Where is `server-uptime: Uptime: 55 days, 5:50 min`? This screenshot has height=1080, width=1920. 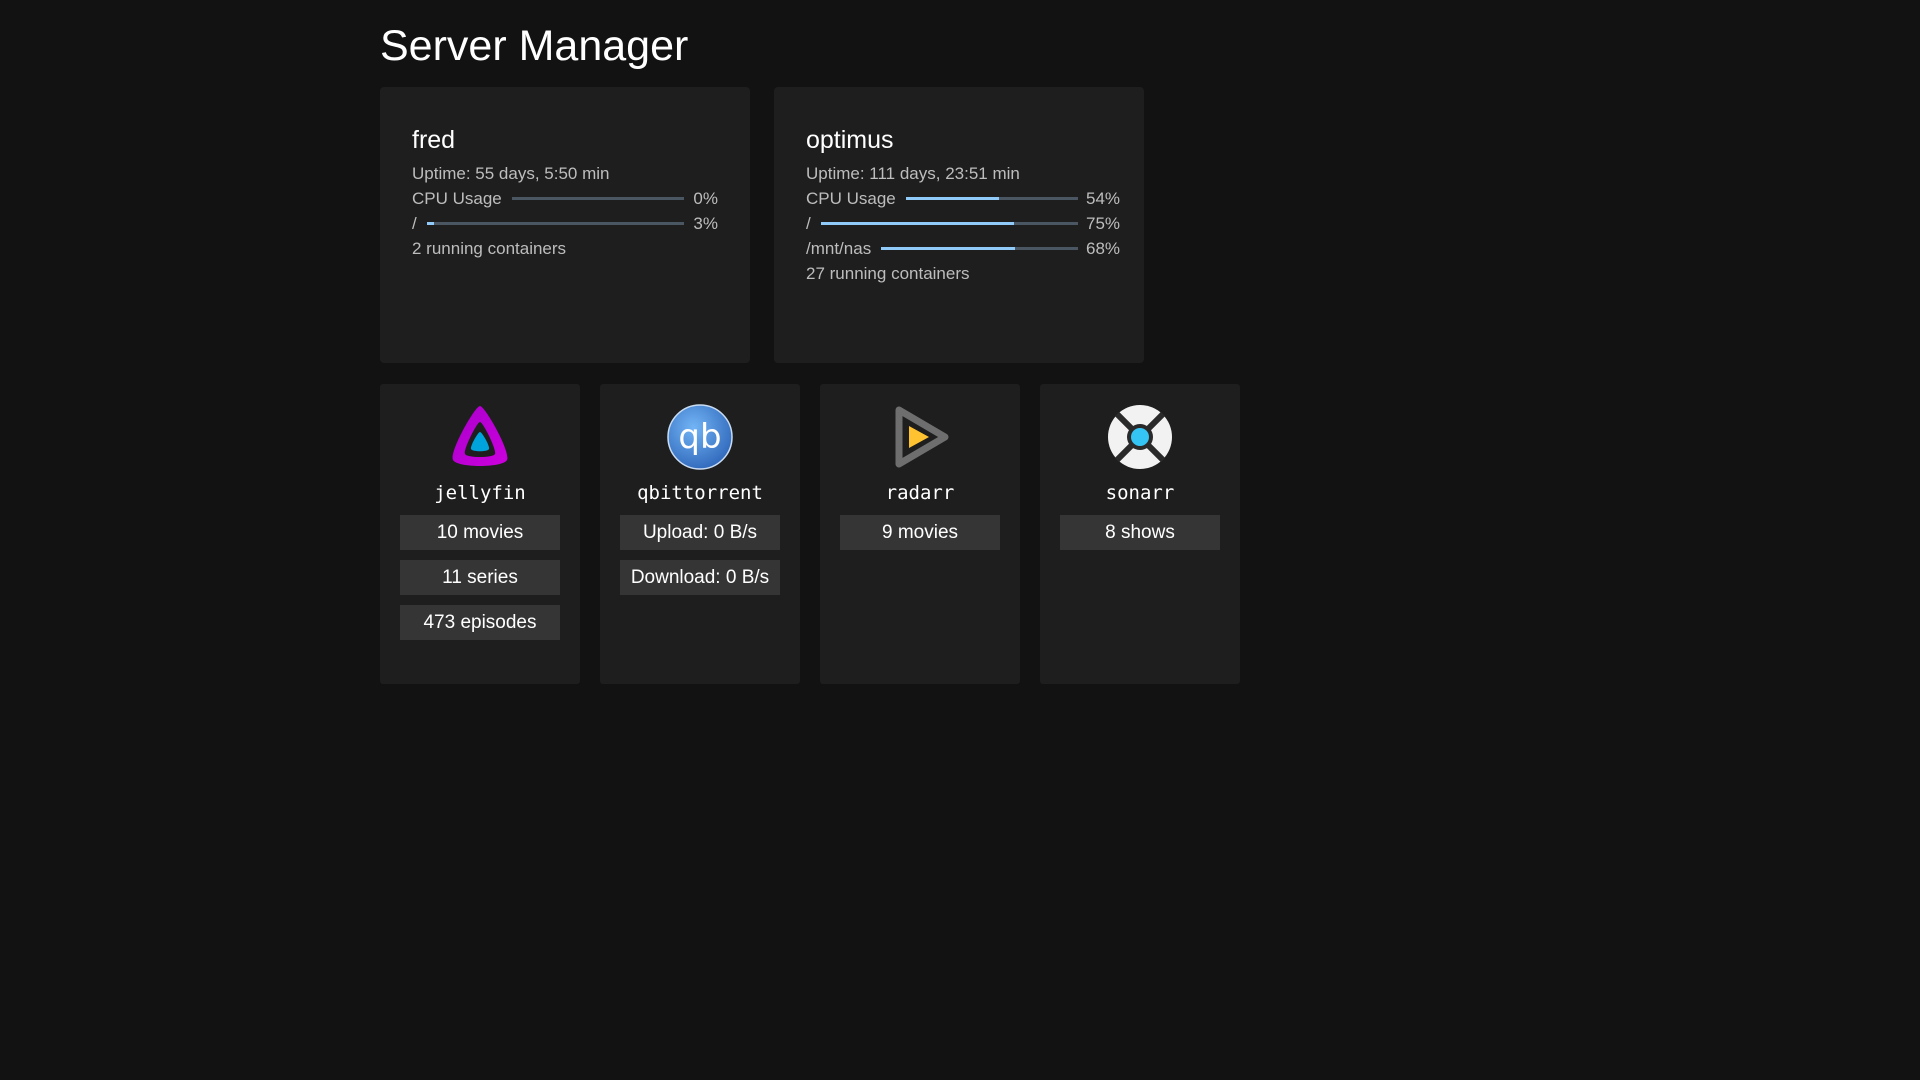
server-uptime: Uptime: 55 days, 5:50 min is located at coordinates (511, 173).